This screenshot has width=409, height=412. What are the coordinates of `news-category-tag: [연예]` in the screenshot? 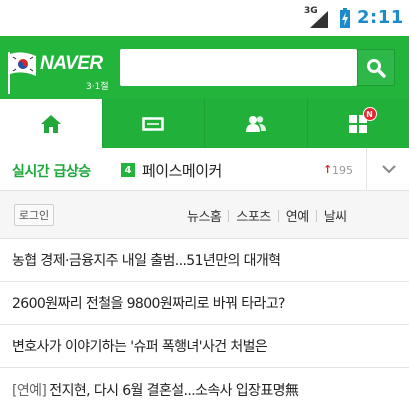 It's located at (29, 390).